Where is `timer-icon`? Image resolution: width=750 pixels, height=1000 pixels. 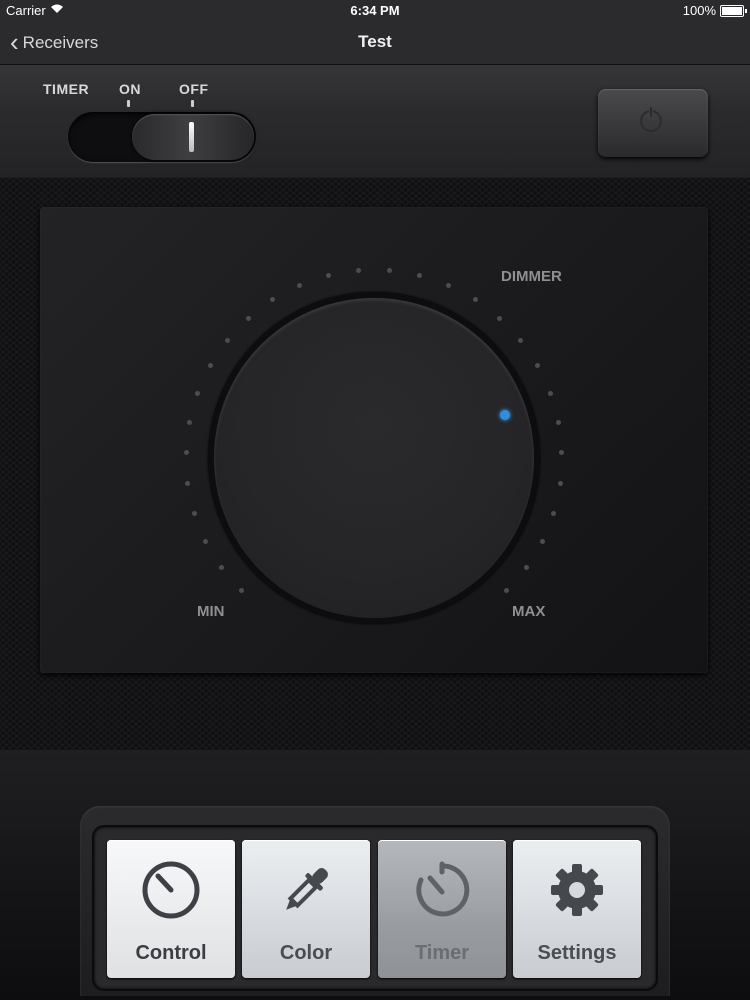 timer-icon is located at coordinates (443, 889).